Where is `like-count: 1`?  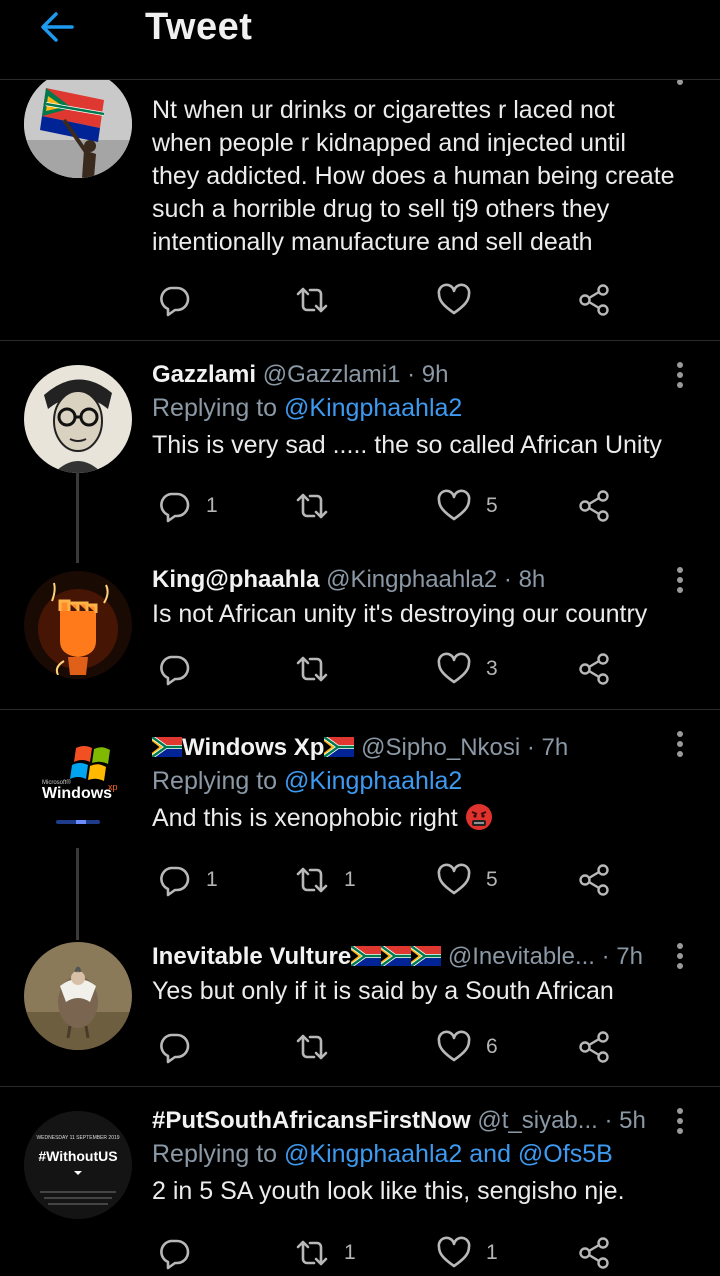 like-count: 1 is located at coordinates (492, 1252).